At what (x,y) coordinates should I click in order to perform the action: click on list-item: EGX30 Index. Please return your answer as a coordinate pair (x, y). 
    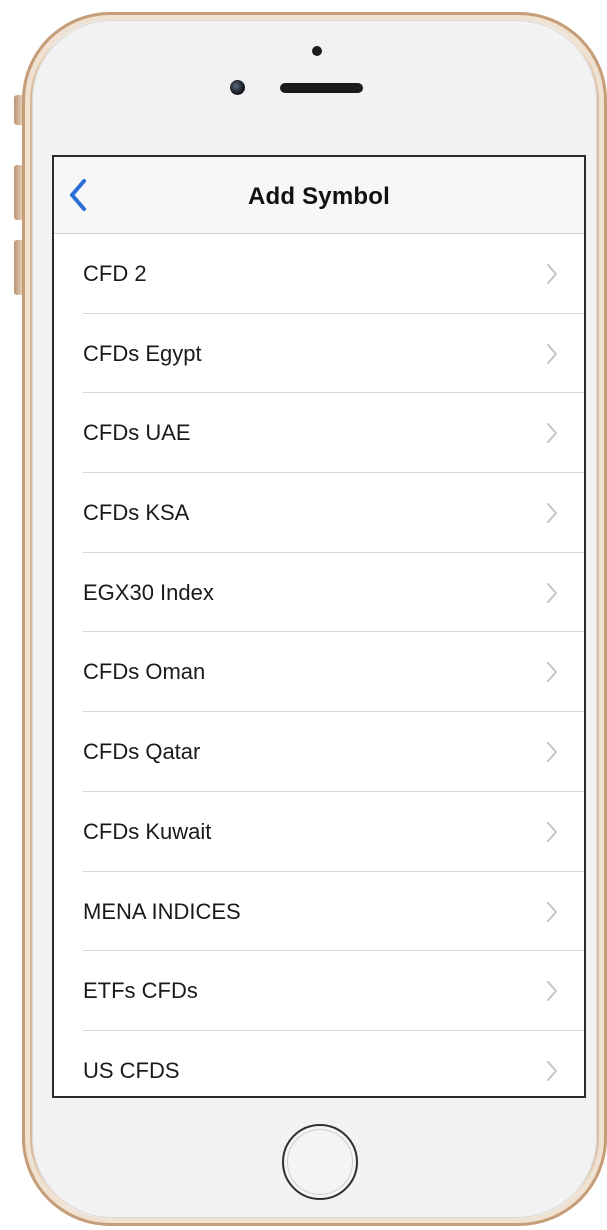
    Looking at the image, I should click on (319, 593).